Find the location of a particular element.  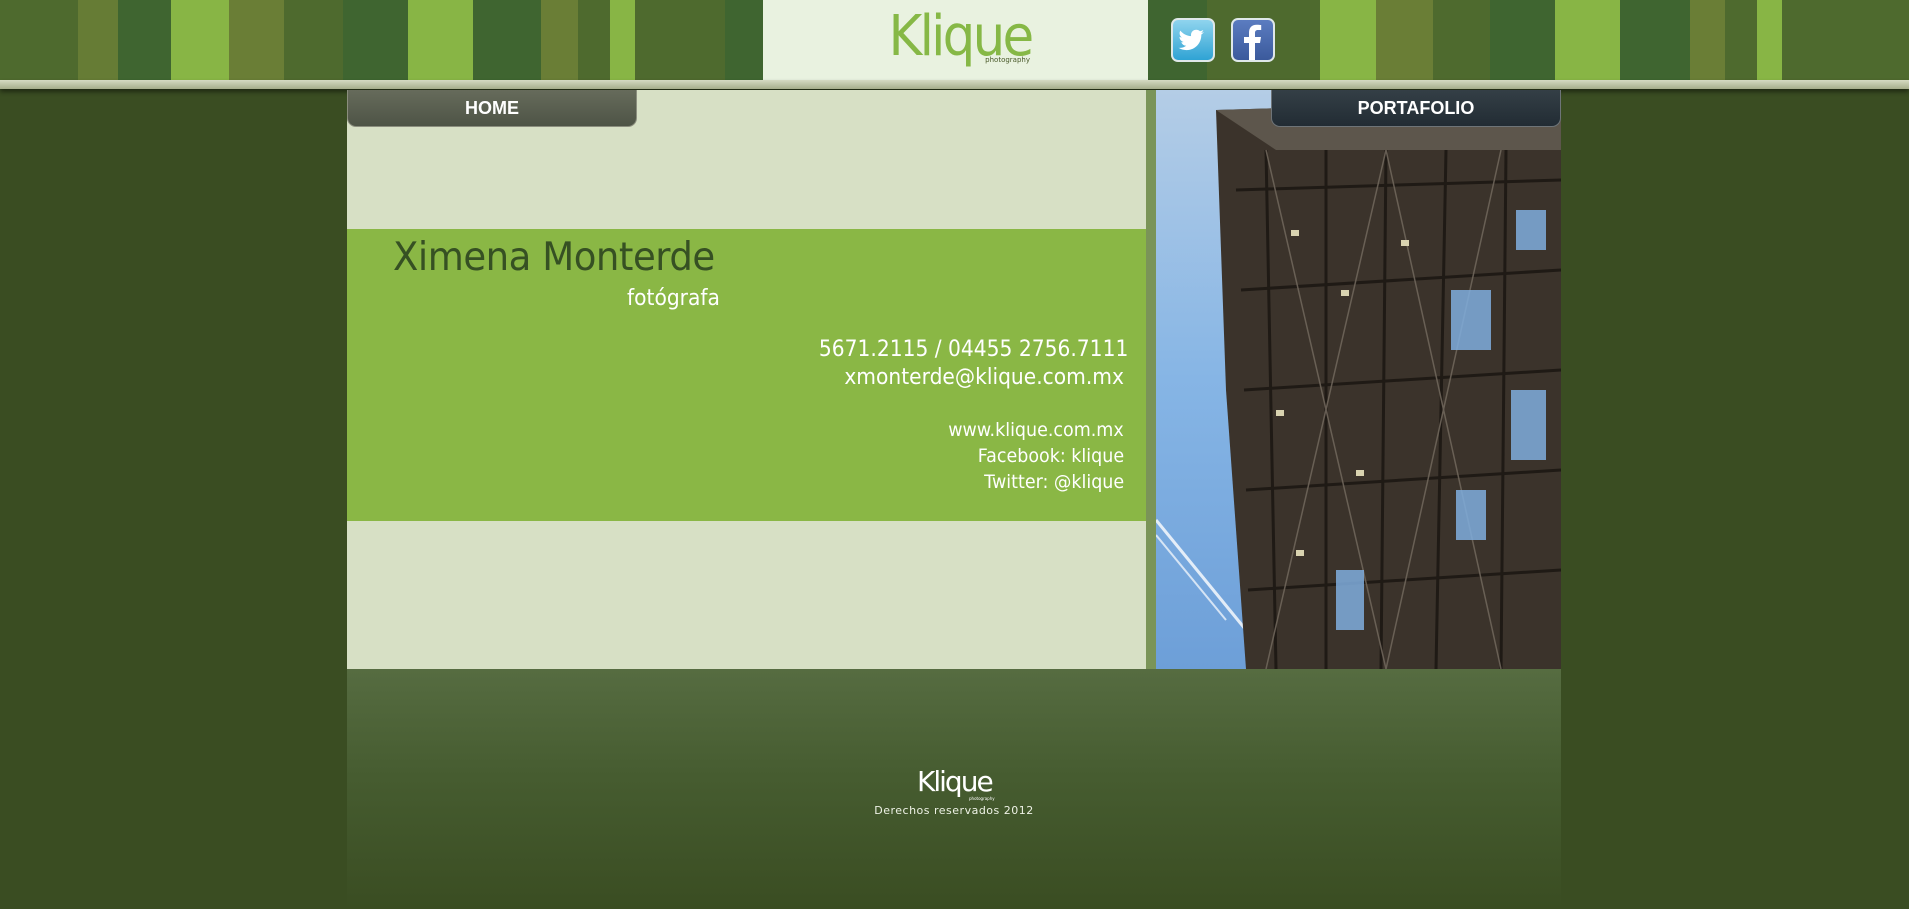

facebook-text: Facebook: klique is located at coordinates (1050, 456).